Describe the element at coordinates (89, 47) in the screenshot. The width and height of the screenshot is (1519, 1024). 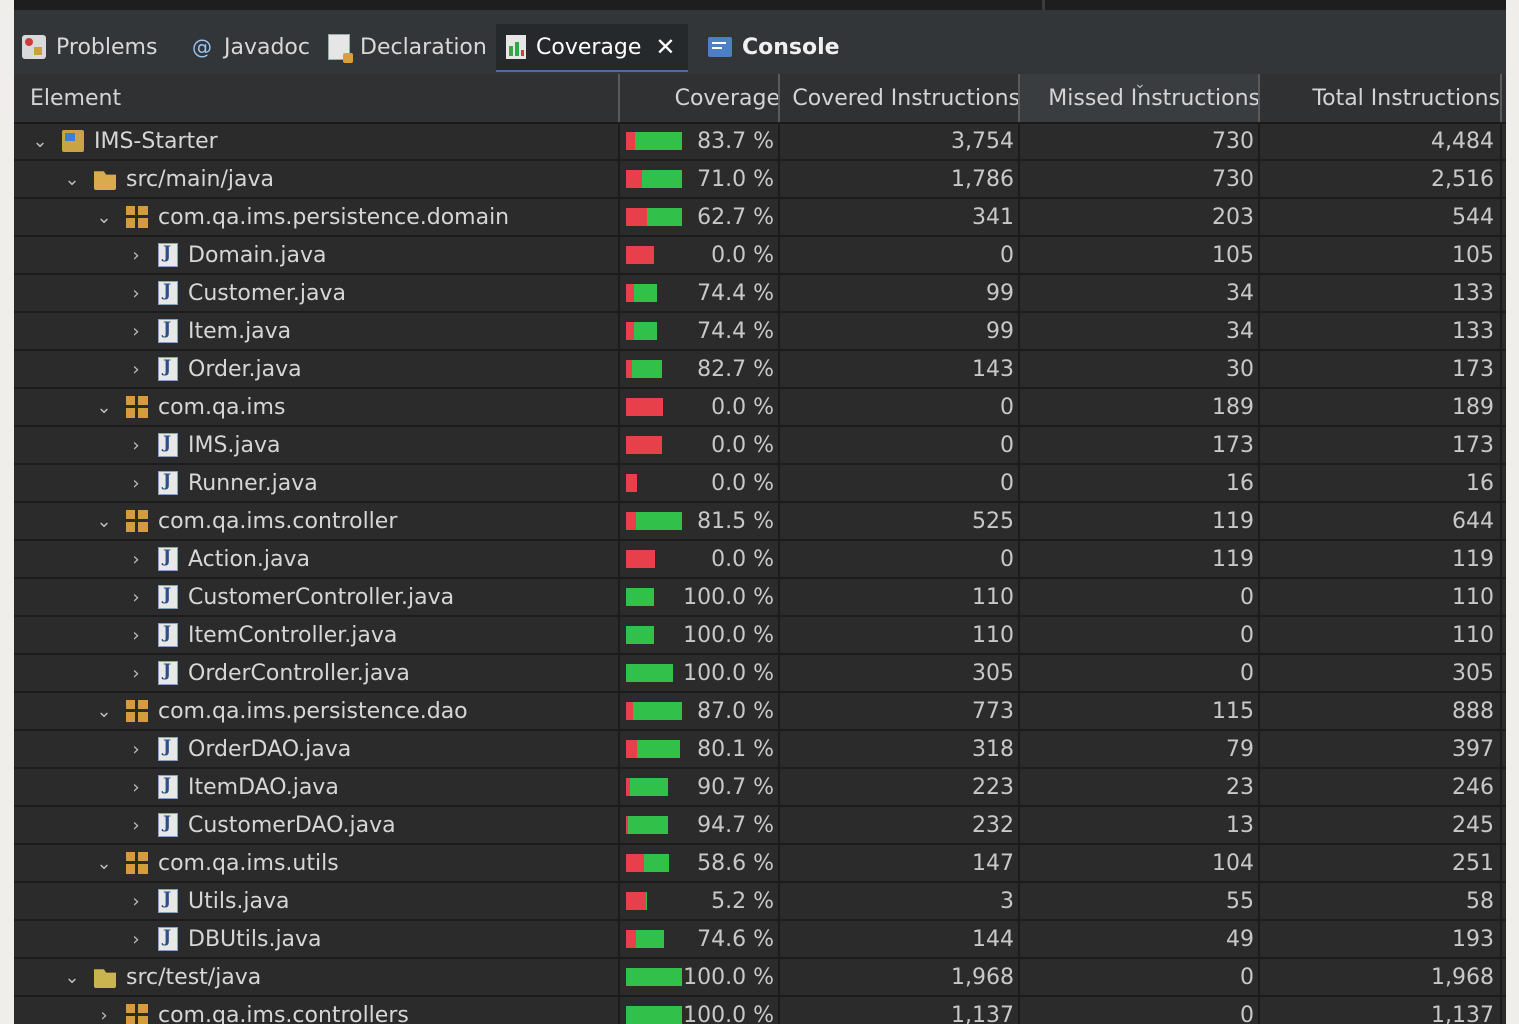
I see `tab-problems: Problems` at that location.